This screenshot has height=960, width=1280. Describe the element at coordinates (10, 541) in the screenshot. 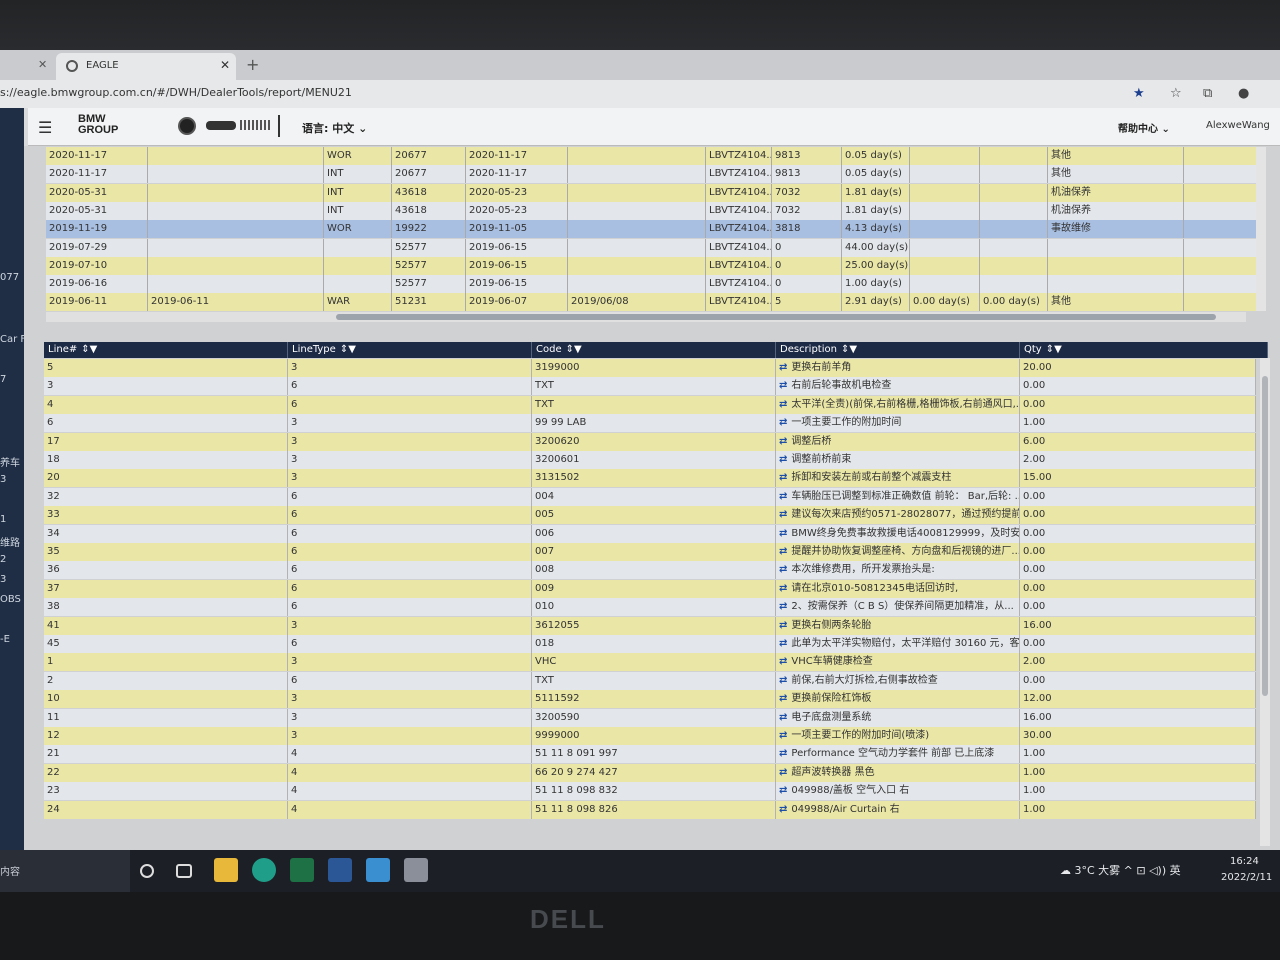

I see `sidebar-fragment: 维路` at that location.